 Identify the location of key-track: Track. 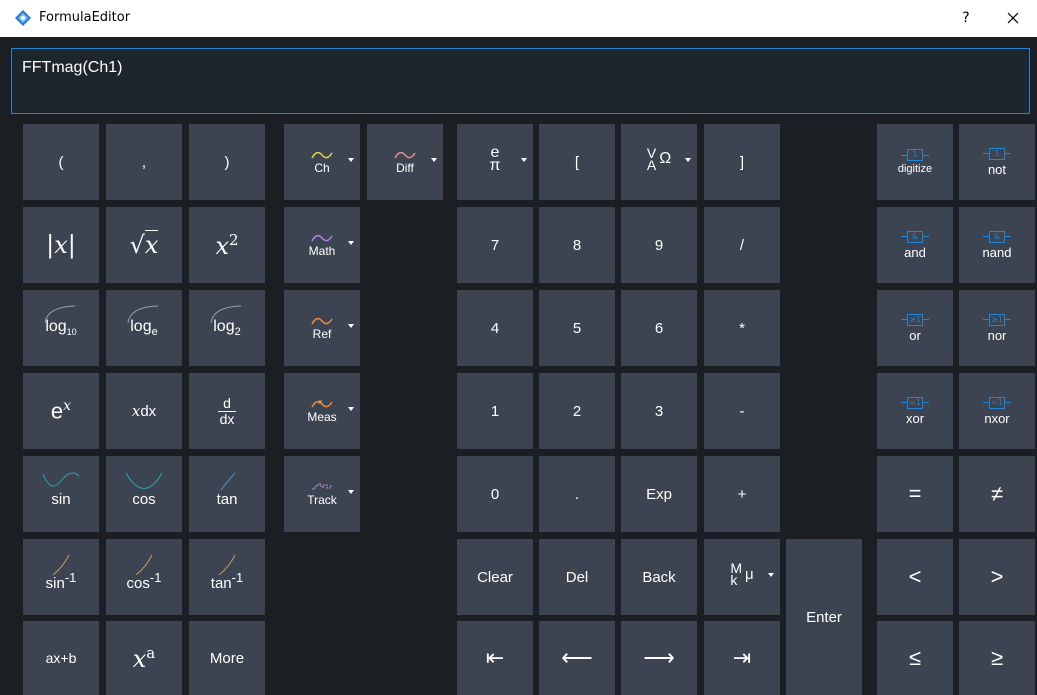
(322, 494).